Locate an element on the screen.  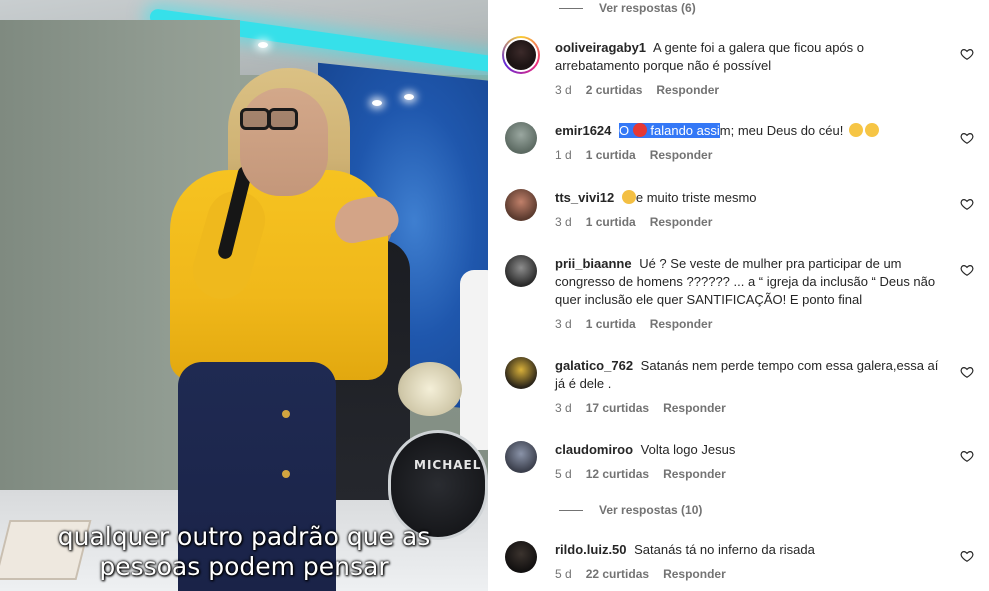
comment-body: tts_vivi12 e muito triste mesmo is located at coordinates (750, 198).